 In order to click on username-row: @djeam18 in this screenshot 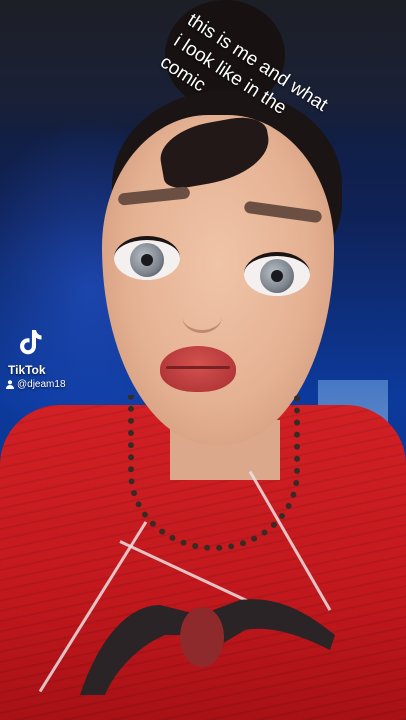, I will do `click(36, 384)`.